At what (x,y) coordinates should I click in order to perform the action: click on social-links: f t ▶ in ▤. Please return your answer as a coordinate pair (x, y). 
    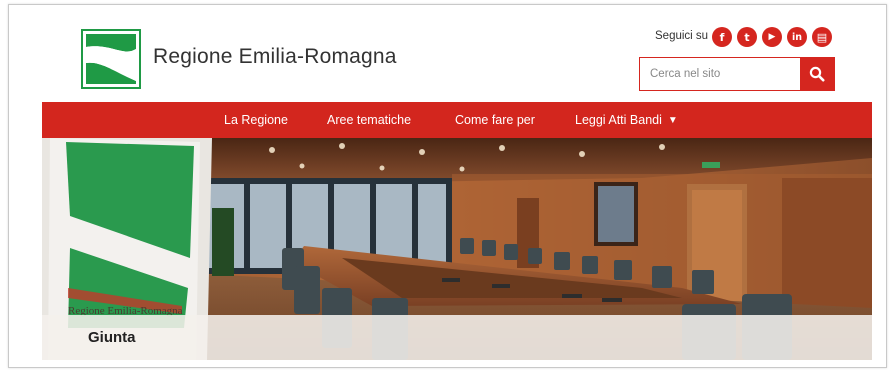
    Looking at the image, I should click on (772, 37).